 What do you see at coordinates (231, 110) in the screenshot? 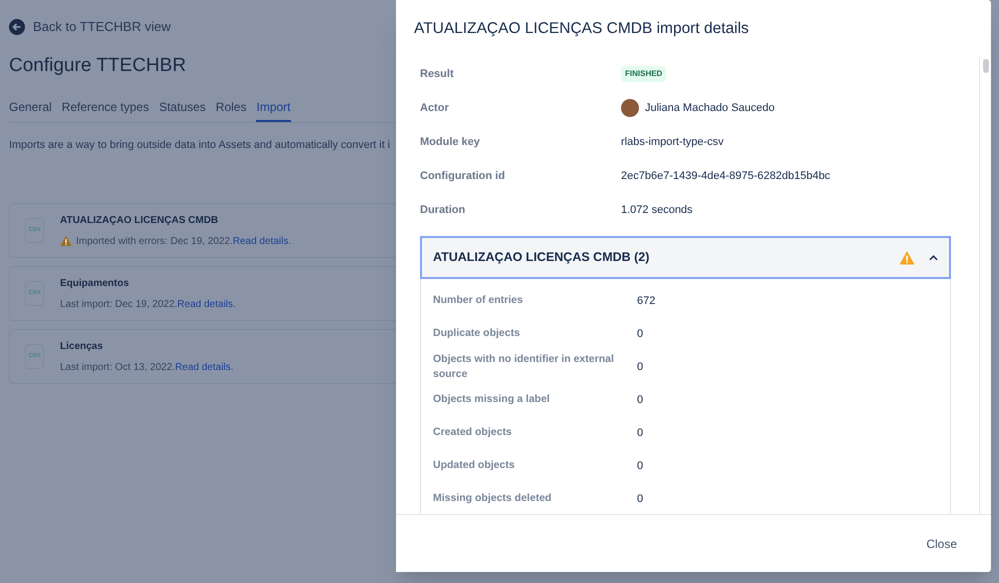
I see `tab: Roles` at bounding box center [231, 110].